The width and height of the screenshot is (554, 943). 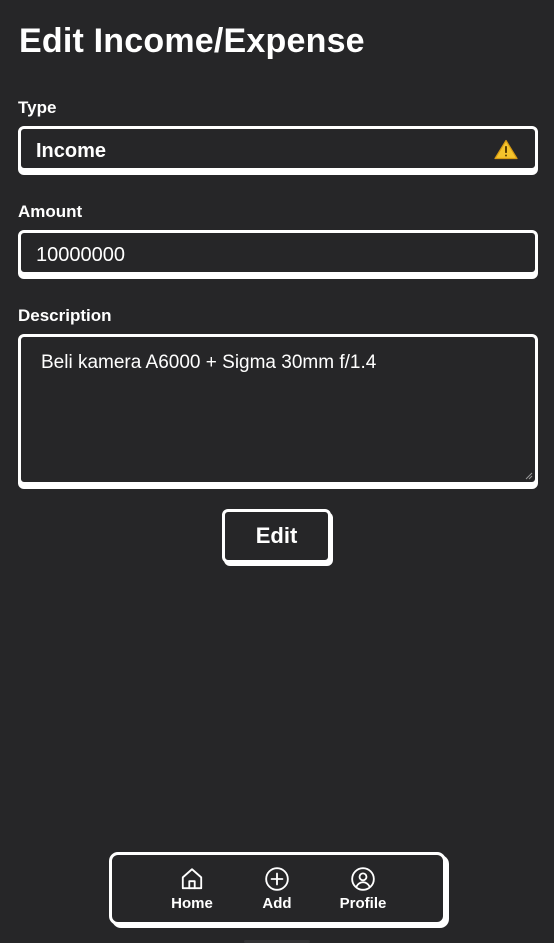 What do you see at coordinates (278, 148) in the screenshot?
I see `type-select: Income` at bounding box center [278, 148].